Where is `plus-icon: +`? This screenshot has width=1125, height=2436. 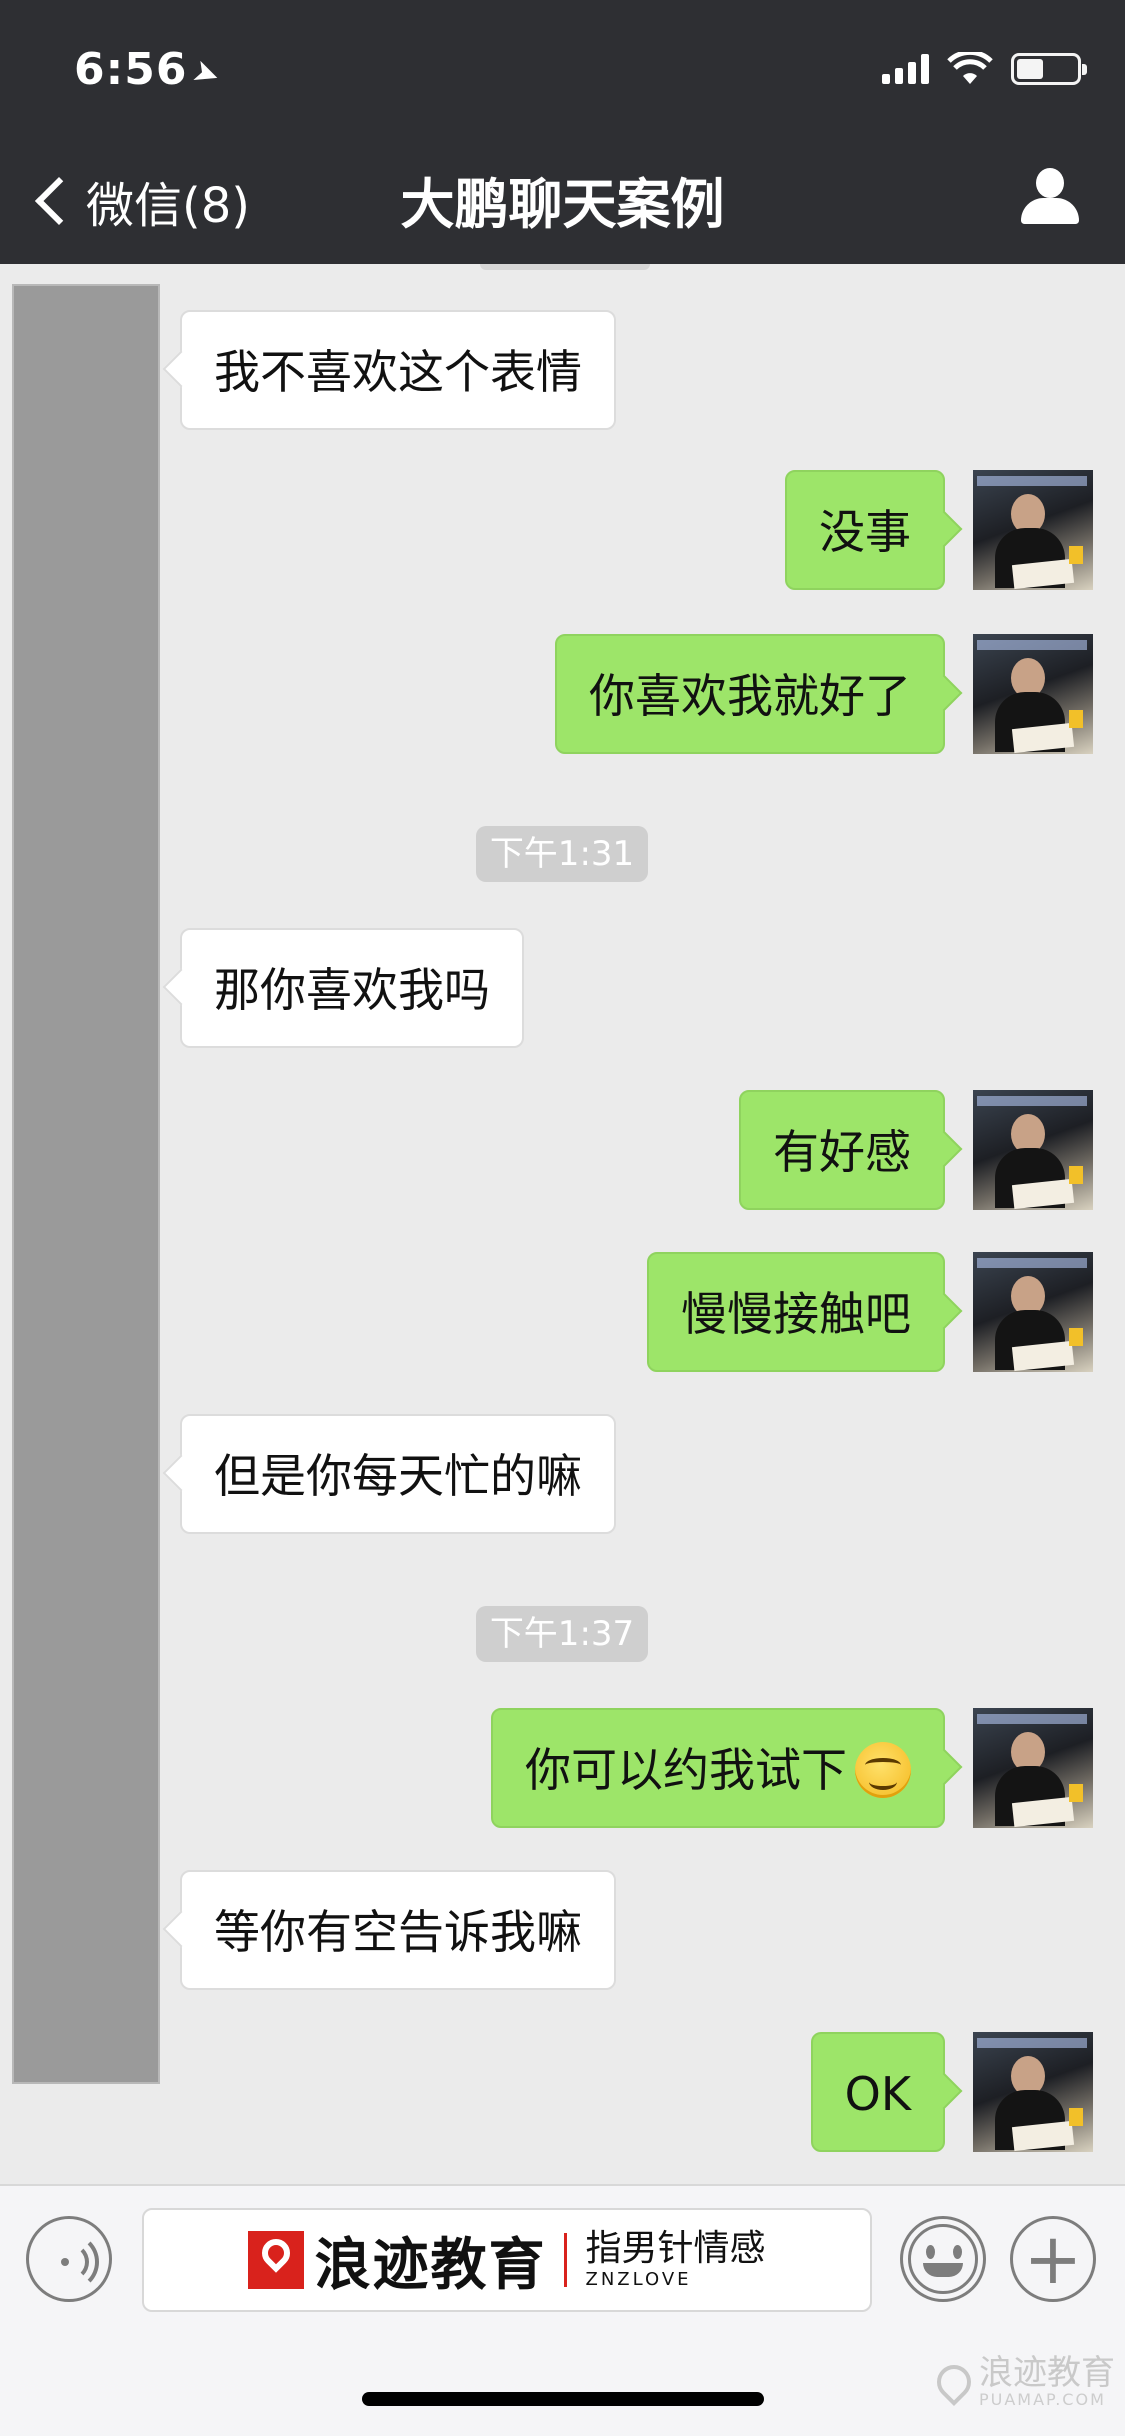
plus-icon: + is located at coordinates (1053, 2259).